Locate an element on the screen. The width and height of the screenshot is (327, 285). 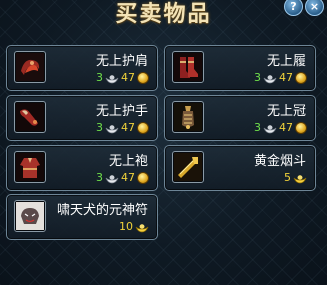
shop-item-card: 无上护手 3 47 is located at coordinates (82, 118).